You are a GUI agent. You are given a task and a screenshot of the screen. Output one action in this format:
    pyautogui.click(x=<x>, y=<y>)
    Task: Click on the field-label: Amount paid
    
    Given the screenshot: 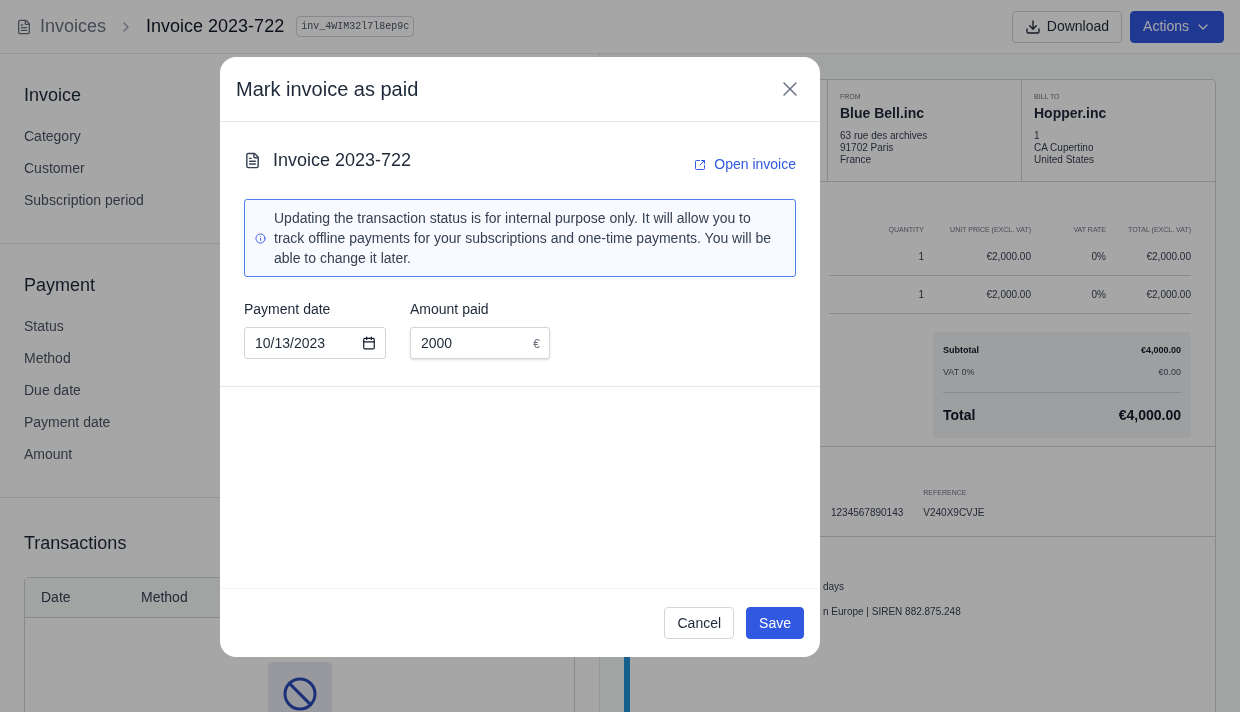 What is the action you would take?
    pyautogui.click(x=450, y=309)
    